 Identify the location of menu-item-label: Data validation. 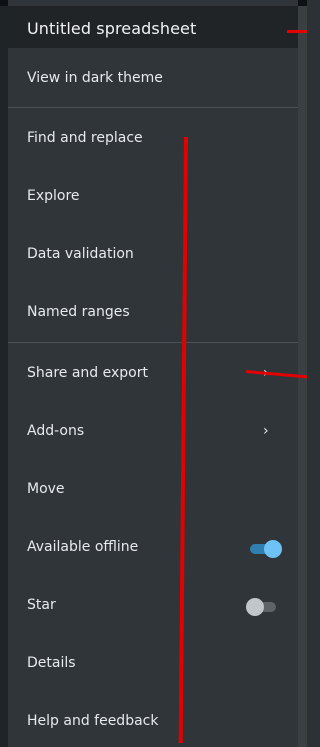
(80, 254).